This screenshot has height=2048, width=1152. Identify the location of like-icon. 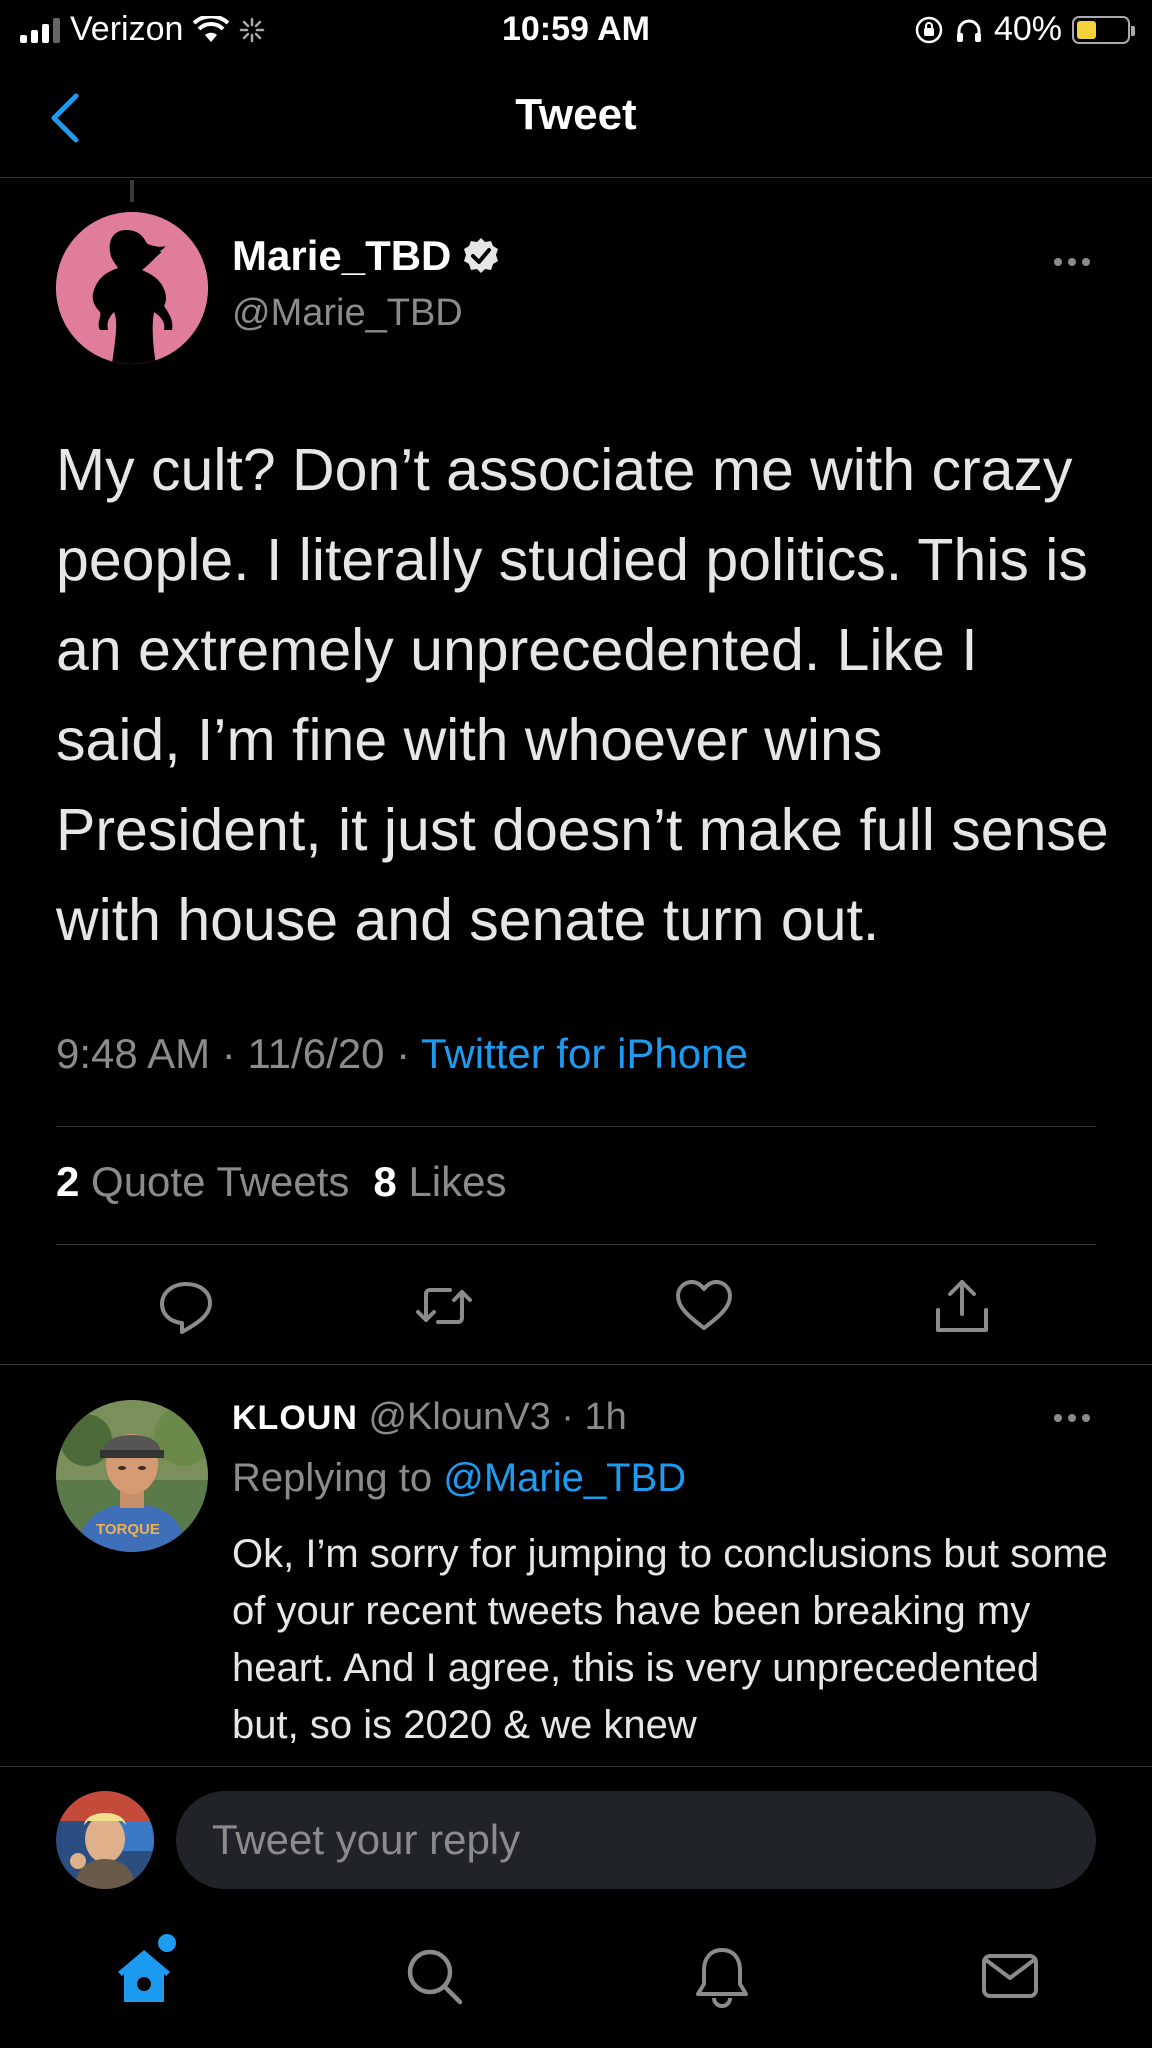
(704, 1306).